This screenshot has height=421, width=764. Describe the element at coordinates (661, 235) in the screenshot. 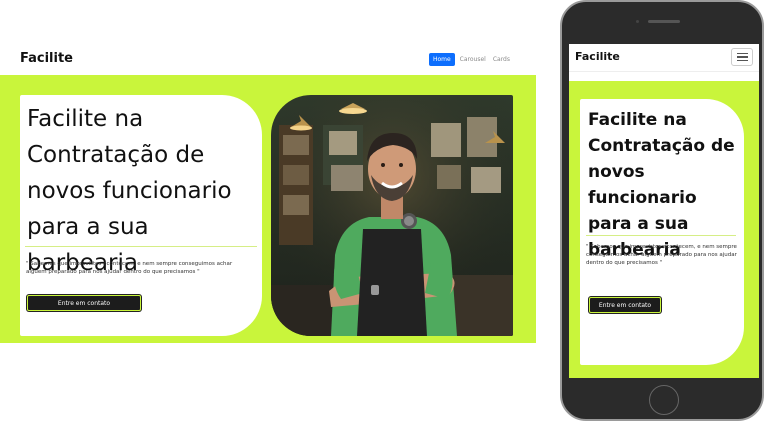

I see `mobile-divider` at that location.